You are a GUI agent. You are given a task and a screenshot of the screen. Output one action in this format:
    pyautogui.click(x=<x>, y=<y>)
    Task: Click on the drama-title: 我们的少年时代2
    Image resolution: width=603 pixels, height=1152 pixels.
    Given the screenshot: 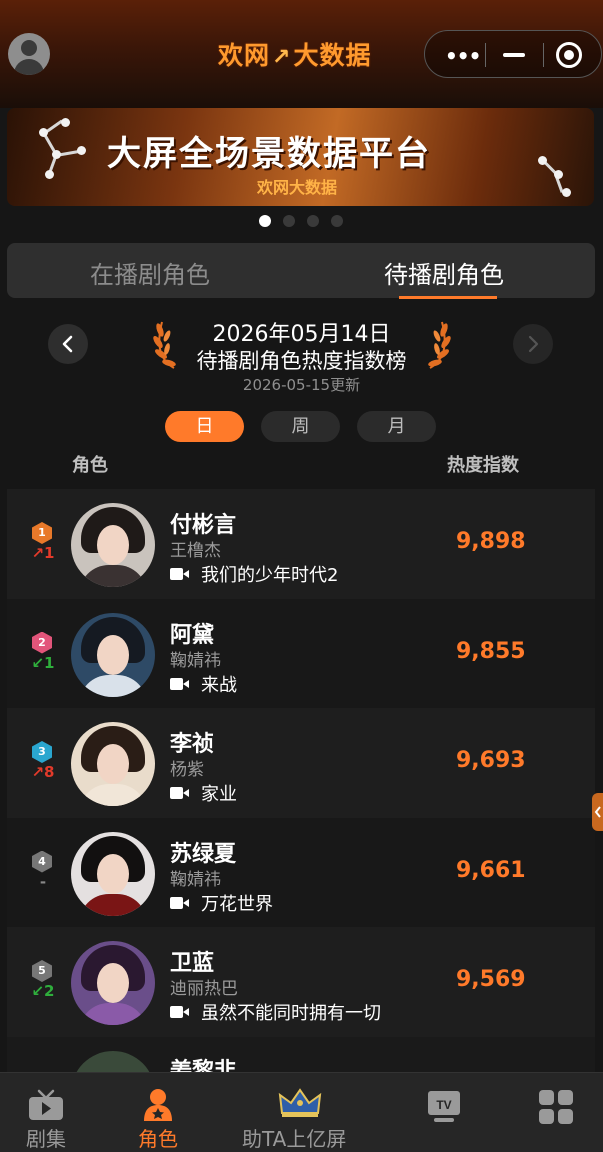 What is the action you would take?
    pyautogui.click(x=254, y=574)
    